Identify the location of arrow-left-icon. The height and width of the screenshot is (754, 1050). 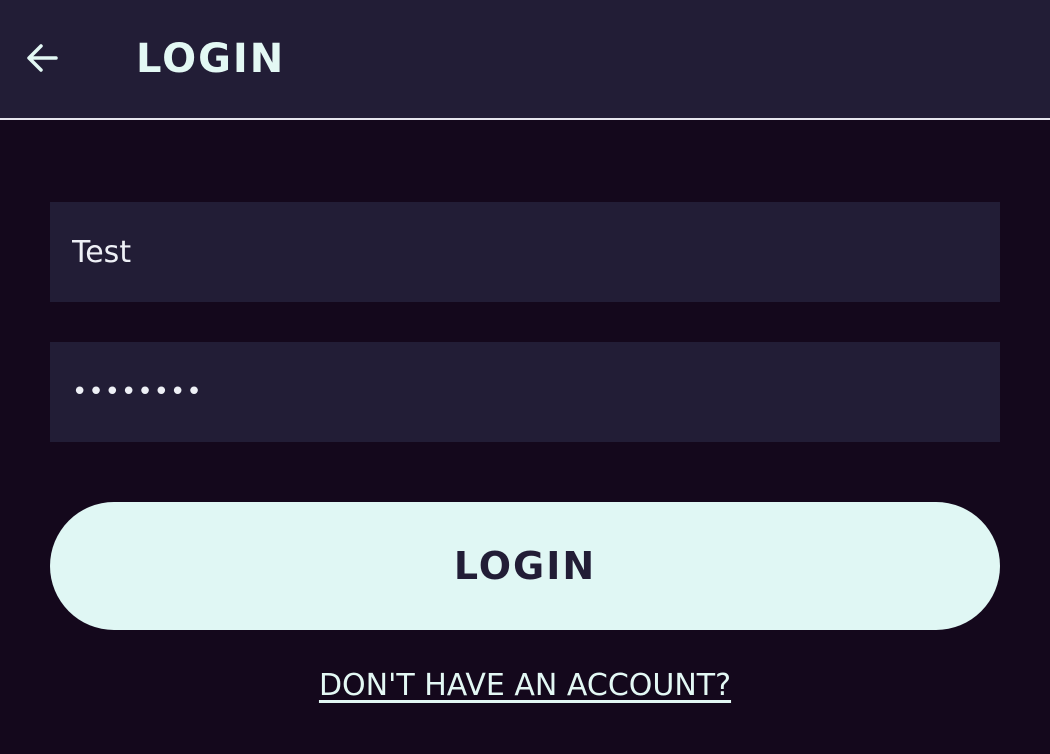
(42, 58).